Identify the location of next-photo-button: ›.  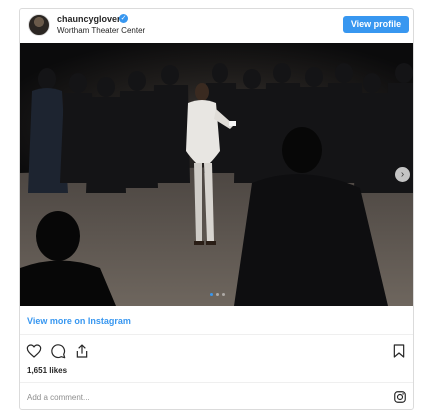
(402, 174).